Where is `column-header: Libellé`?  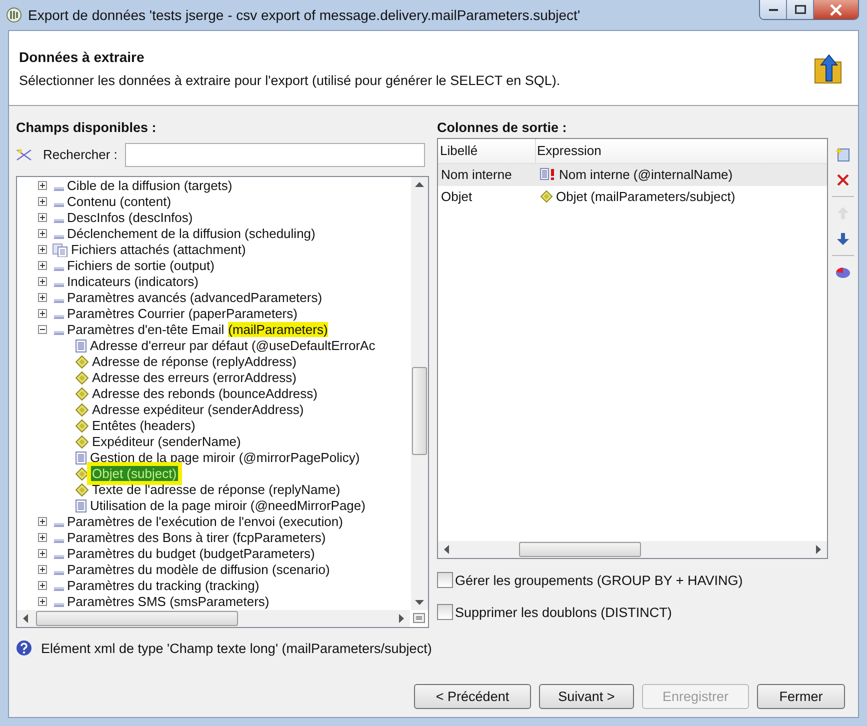 column-header: Libellé is located at coordinates (487, 150).